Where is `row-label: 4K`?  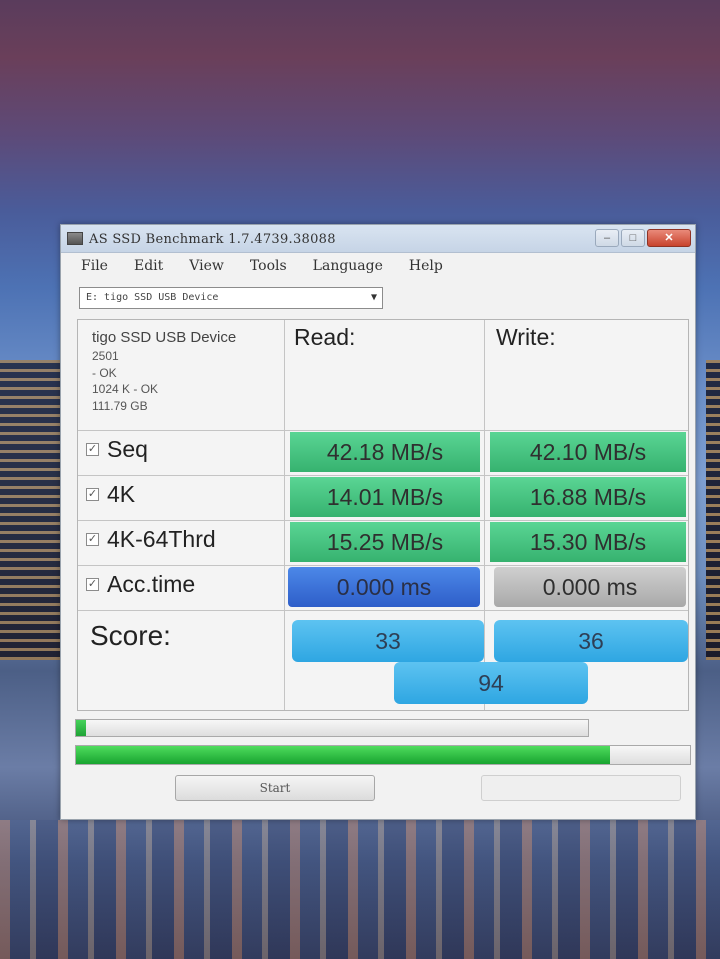 row-label: 4K is located at coordinates (121, 494).